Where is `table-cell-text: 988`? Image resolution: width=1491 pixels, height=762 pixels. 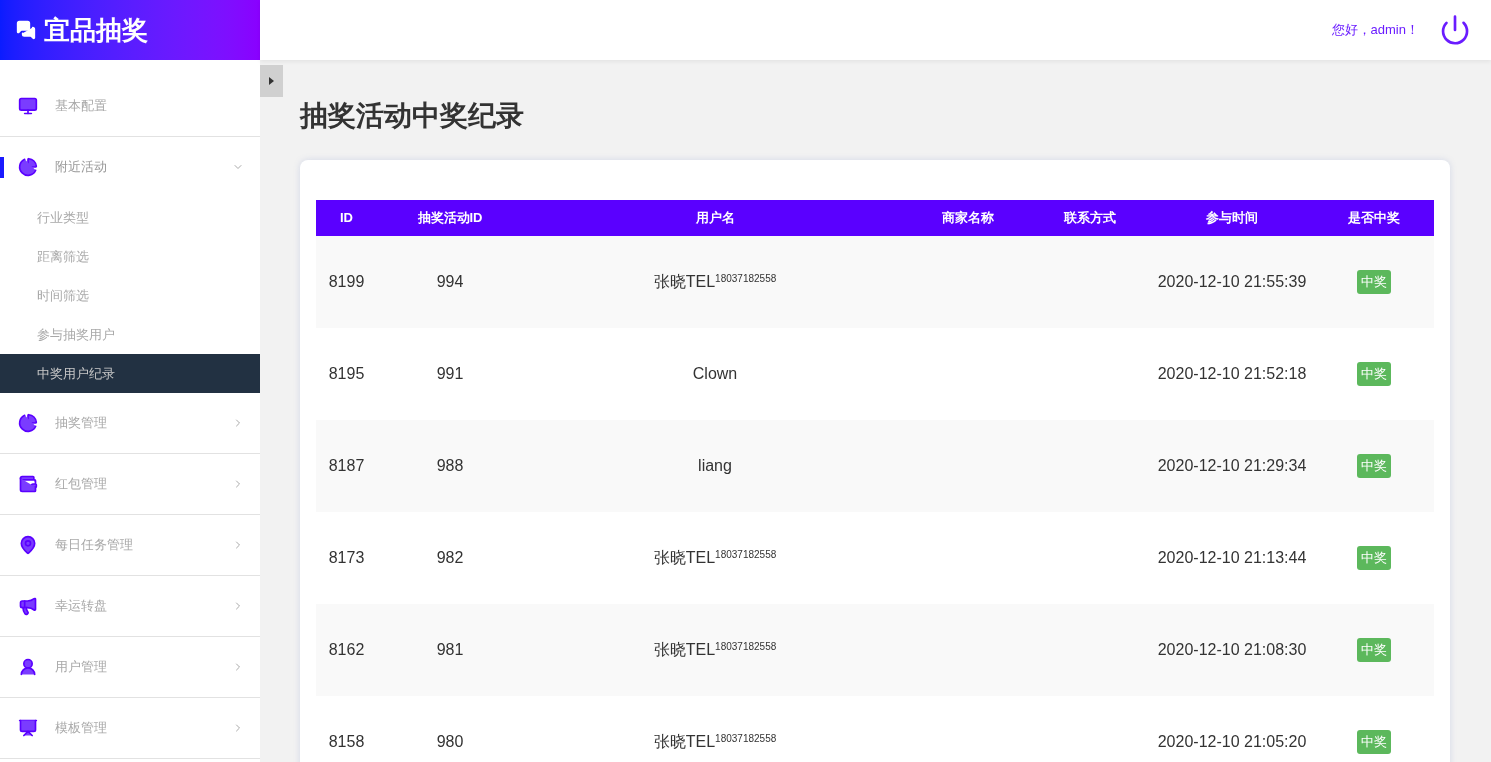 table-cell-text: 988 is located at coordinates (450, 466).